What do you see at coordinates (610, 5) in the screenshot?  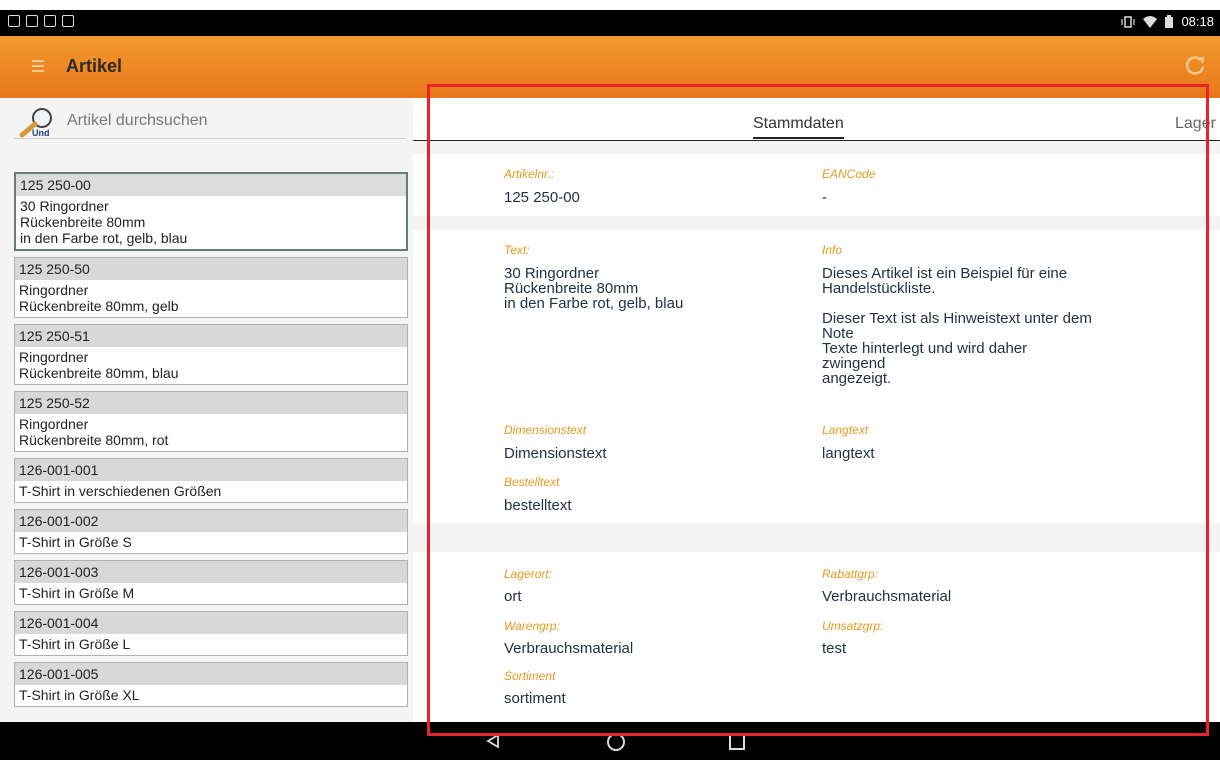 I see `top-strip` at bounding box center [610, 5].